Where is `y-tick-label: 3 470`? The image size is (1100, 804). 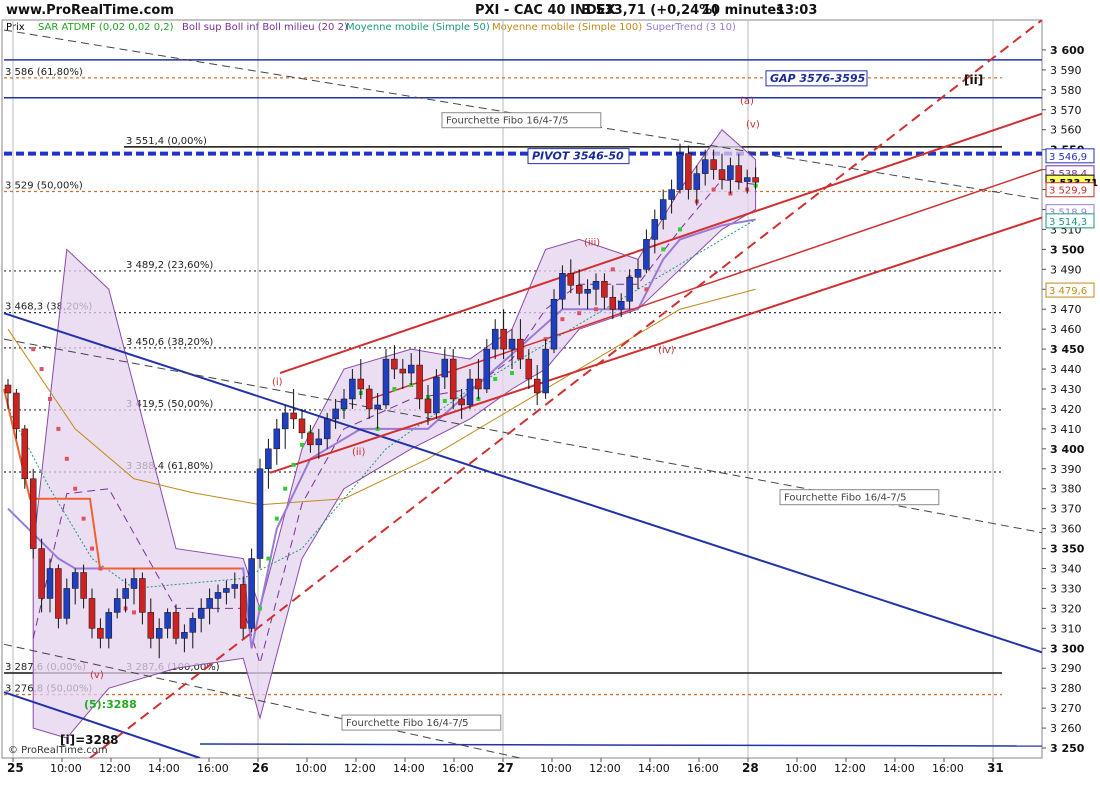
y-tick-label: 3 470 is located at coordinates (1066, 309).